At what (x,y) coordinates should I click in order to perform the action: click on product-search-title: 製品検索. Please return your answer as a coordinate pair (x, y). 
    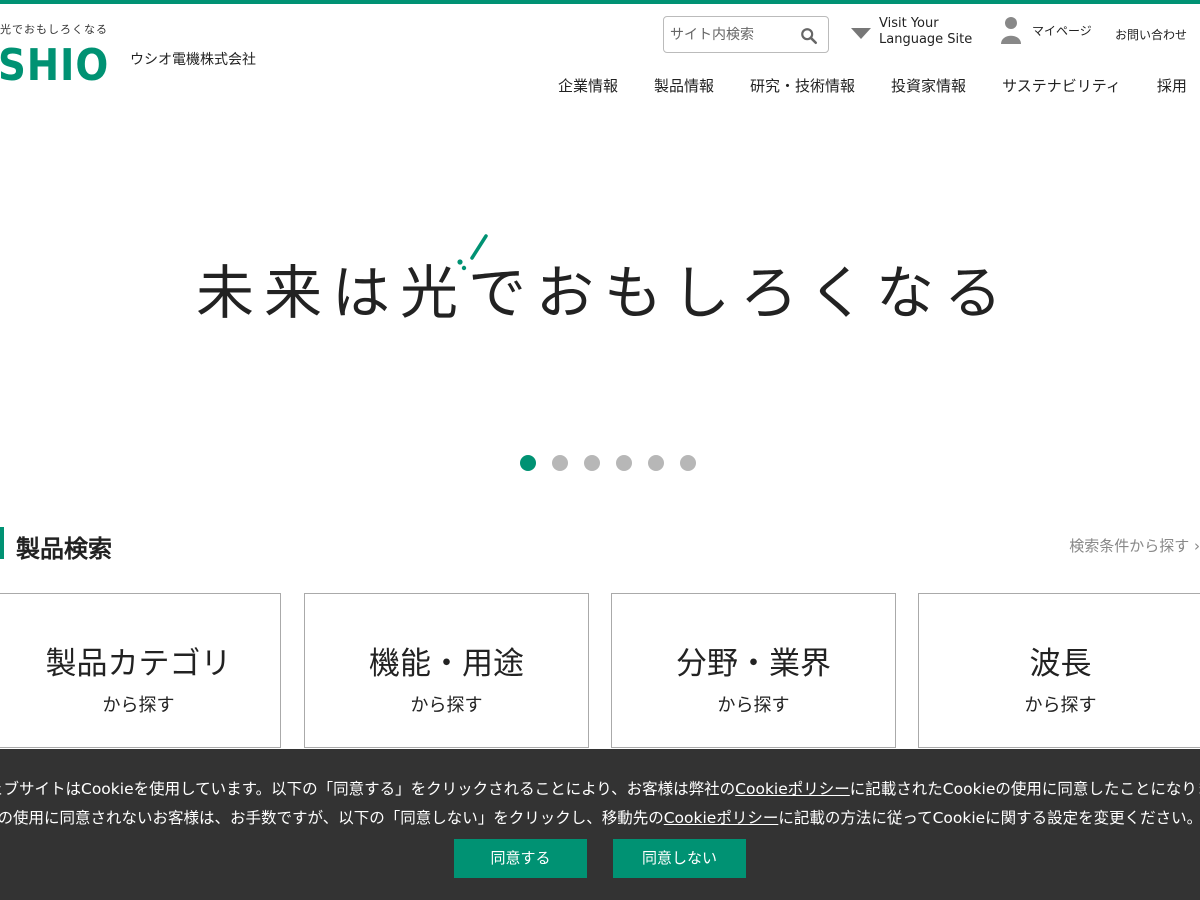
    Looking at the image, I should click on (64, 549).